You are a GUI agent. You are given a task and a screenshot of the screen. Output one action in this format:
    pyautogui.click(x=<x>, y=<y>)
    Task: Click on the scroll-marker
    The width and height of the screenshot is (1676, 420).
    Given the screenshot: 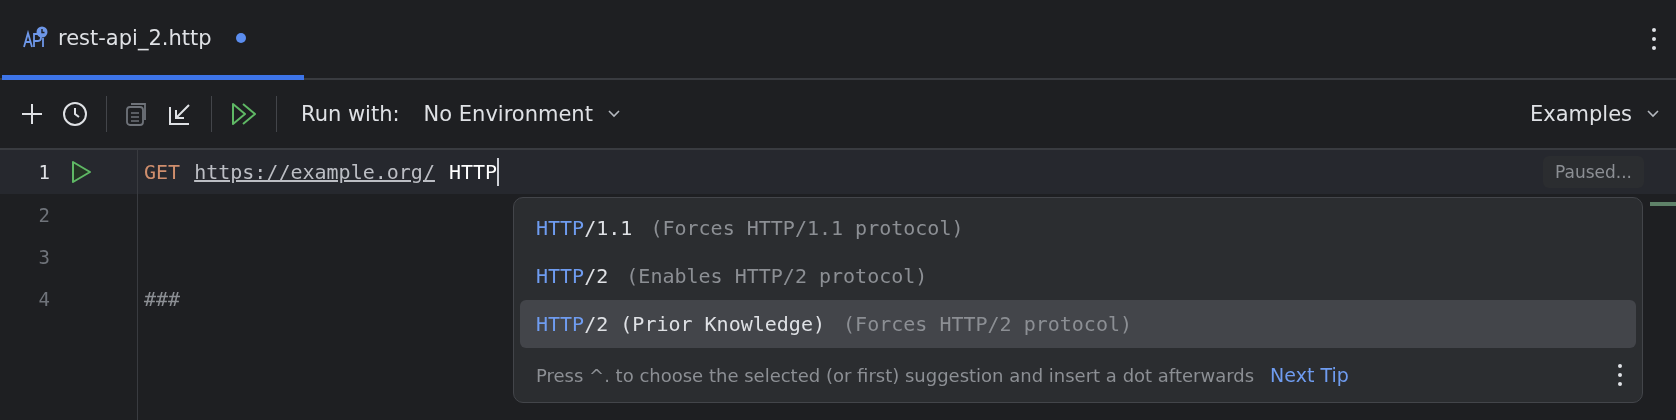 What is the action you would take?
    pyautogui.click(x=1663, y=204)
    